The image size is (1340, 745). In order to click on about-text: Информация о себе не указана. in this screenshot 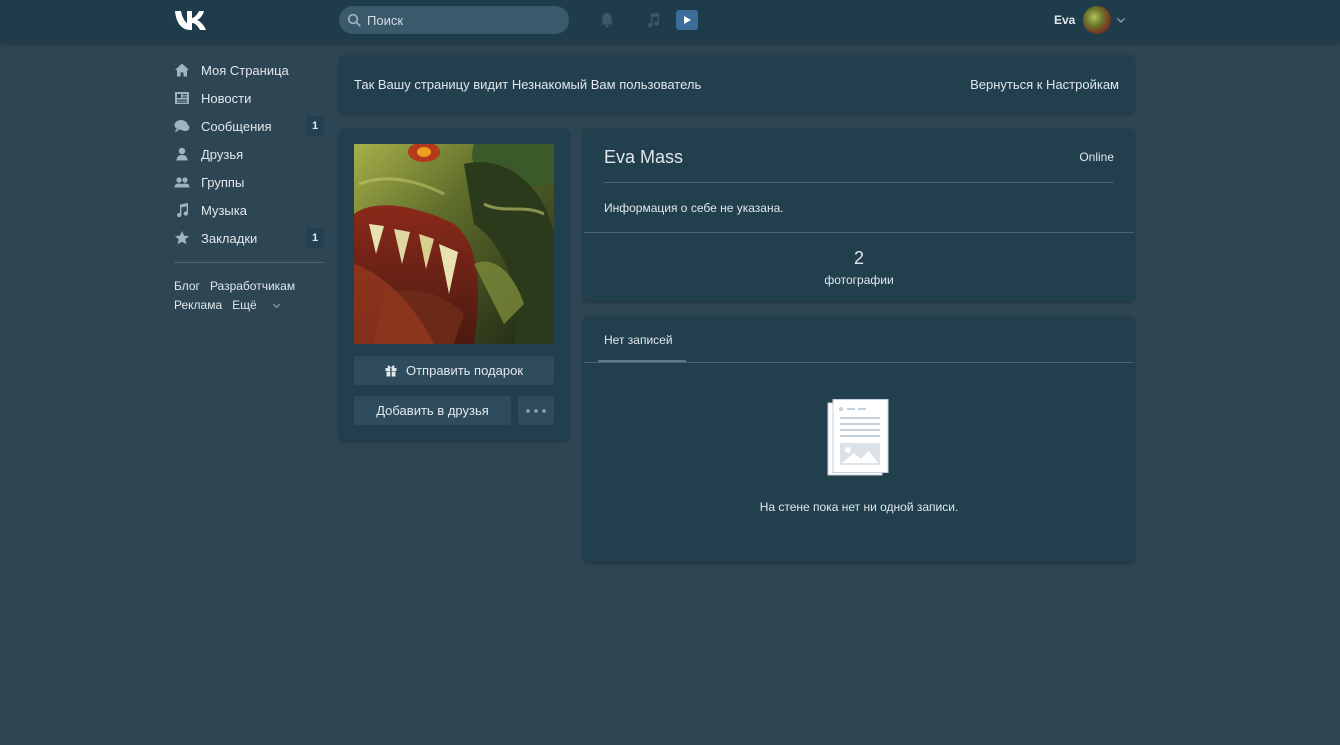, I will do `click(694, 208)`.